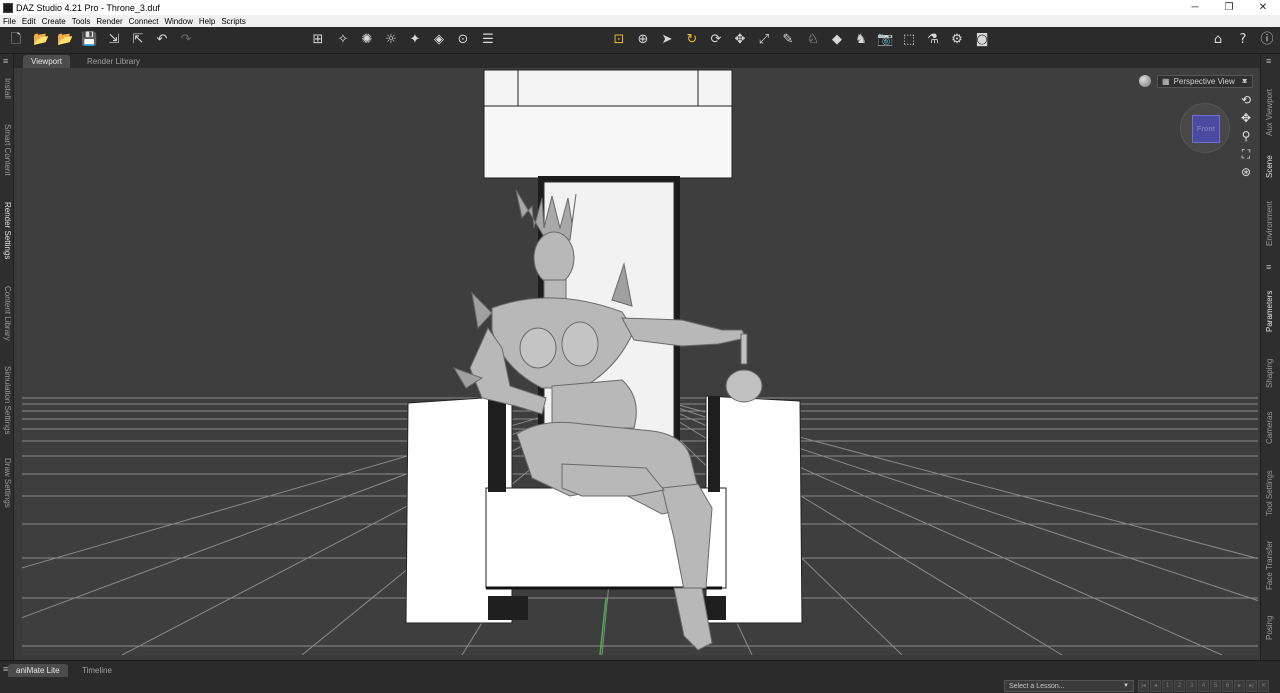 The width and height of the screenshot is (1280, 693). I want to click on twist-tool-icon: ⟳, so click(716, 40).